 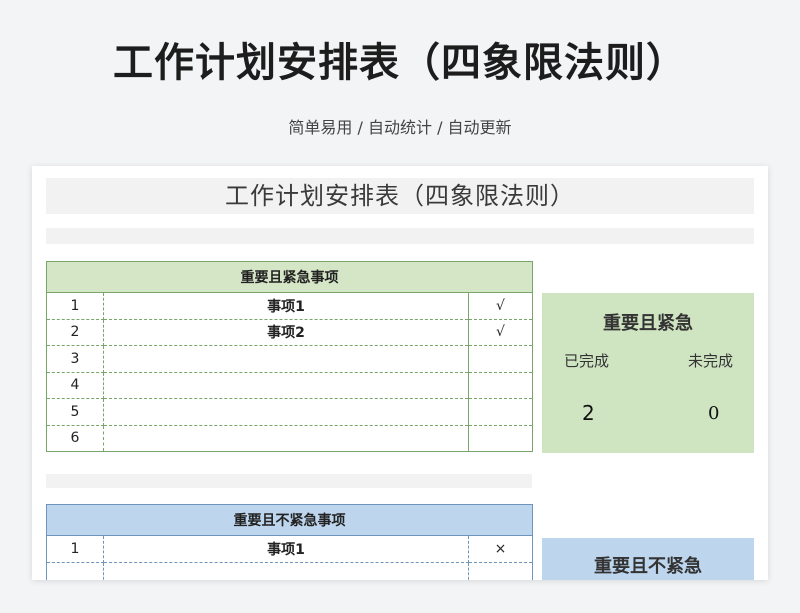 I want to click on row-number: 2, so click(x=75, y=332).